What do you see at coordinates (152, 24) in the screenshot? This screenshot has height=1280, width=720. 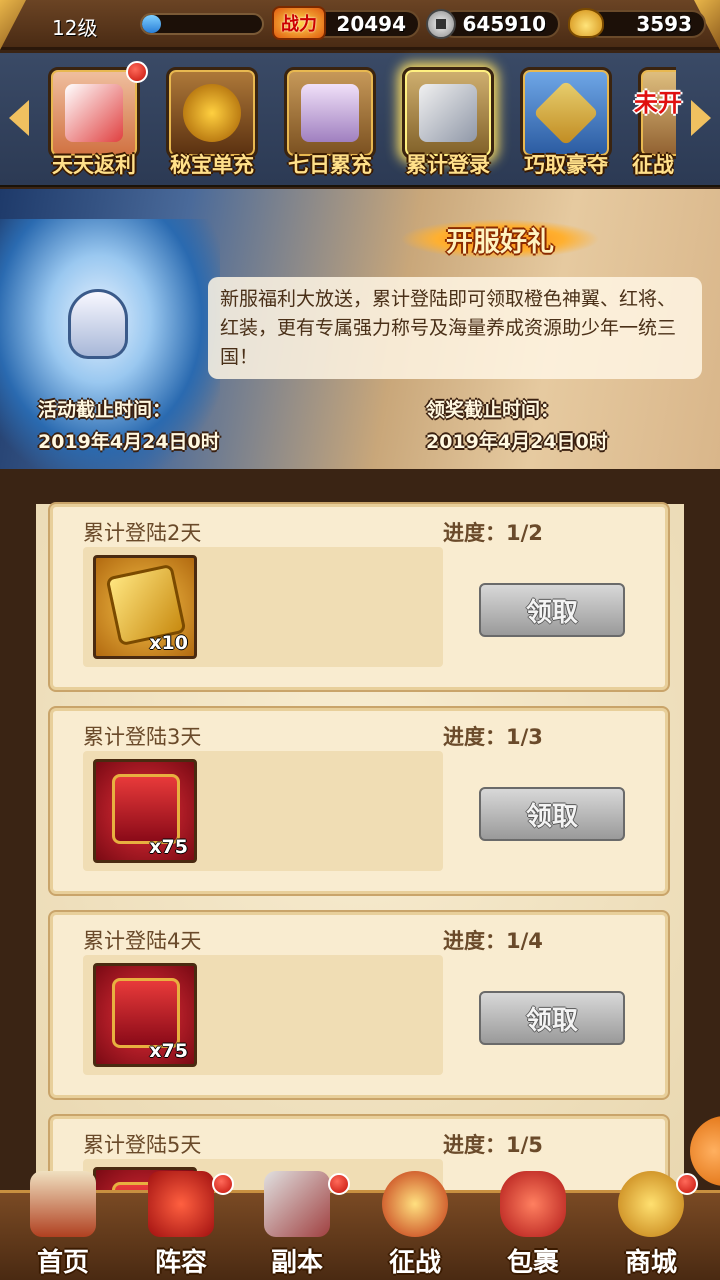 I see `xp-progress-fill` at bounding box center [152, 24].